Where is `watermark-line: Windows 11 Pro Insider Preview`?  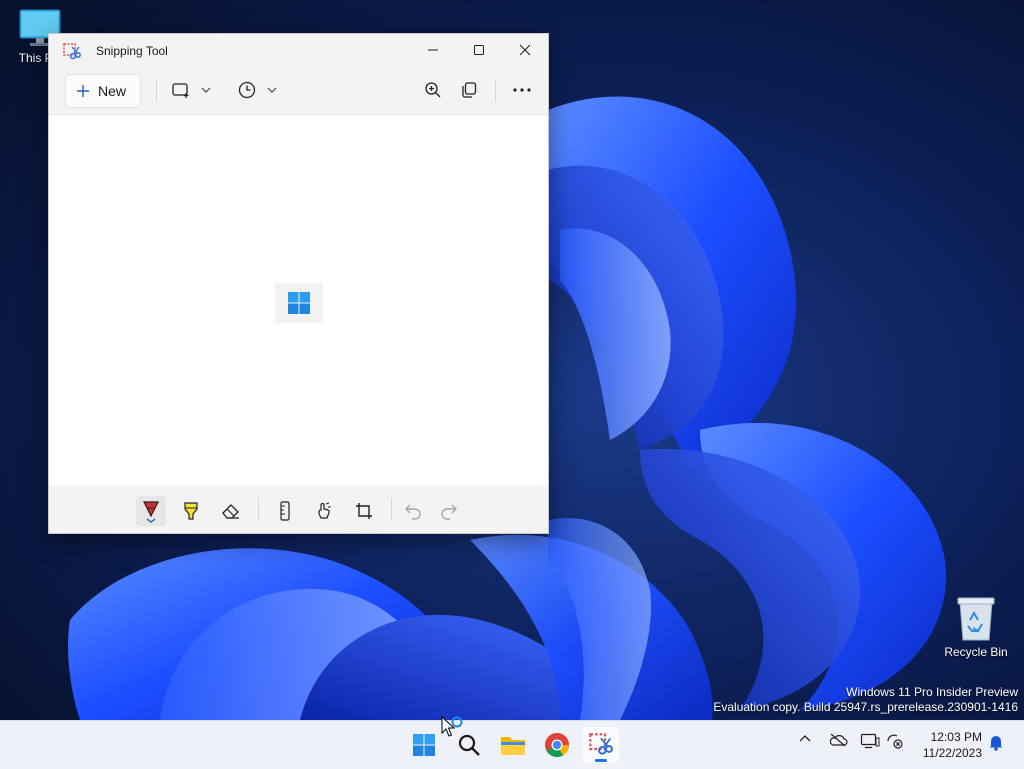 watermark-line: Windows 11 Pro Insider Preview is located at coordinates (932, 692).